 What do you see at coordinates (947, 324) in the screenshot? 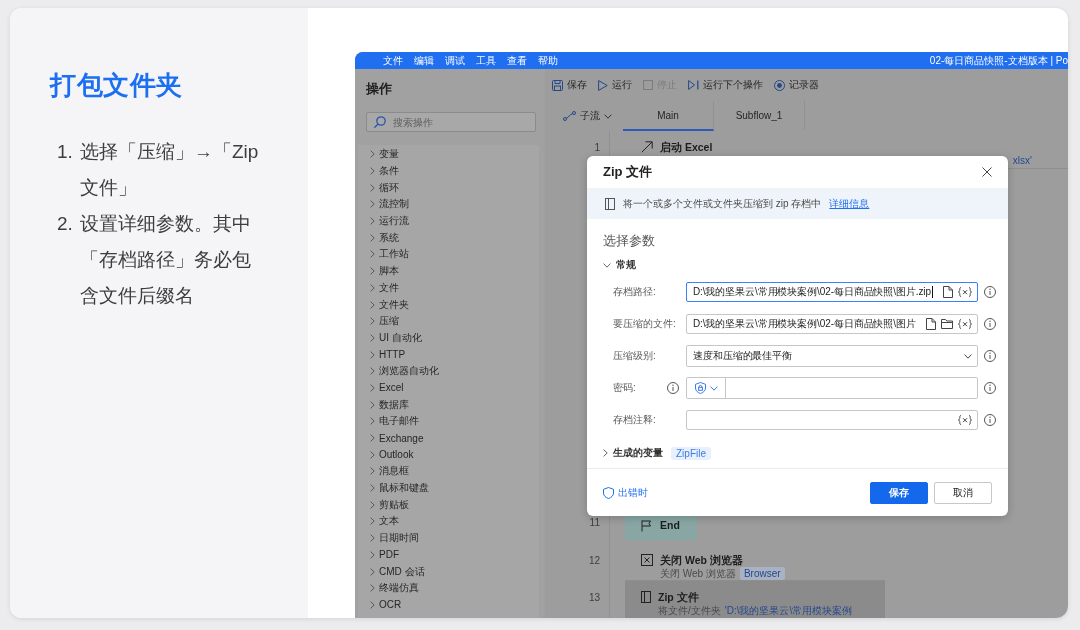
I see `folder-icon` at bounding box center [947, 324].